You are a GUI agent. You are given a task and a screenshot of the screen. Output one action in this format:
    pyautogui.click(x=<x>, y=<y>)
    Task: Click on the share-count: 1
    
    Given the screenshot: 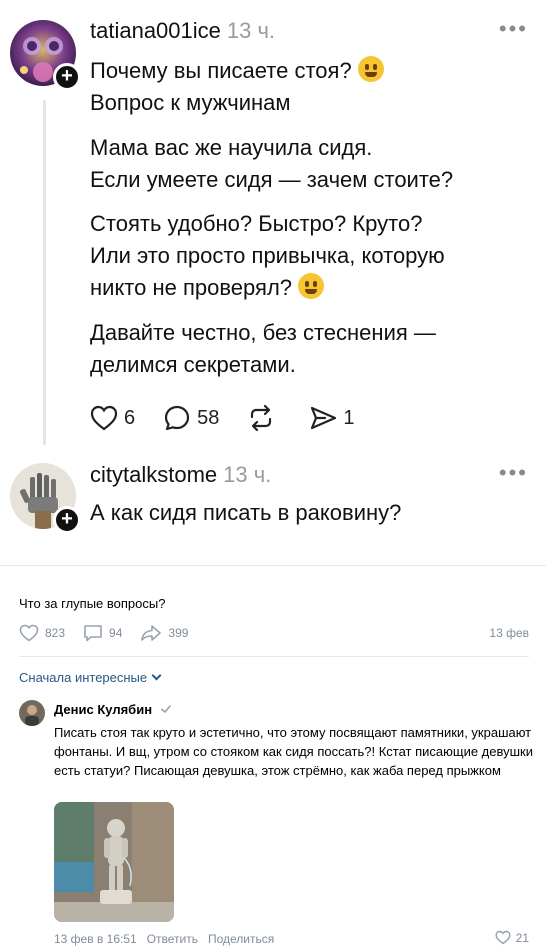 What is the action you would take?
    pyautogui.click(x=349, y=417)
    